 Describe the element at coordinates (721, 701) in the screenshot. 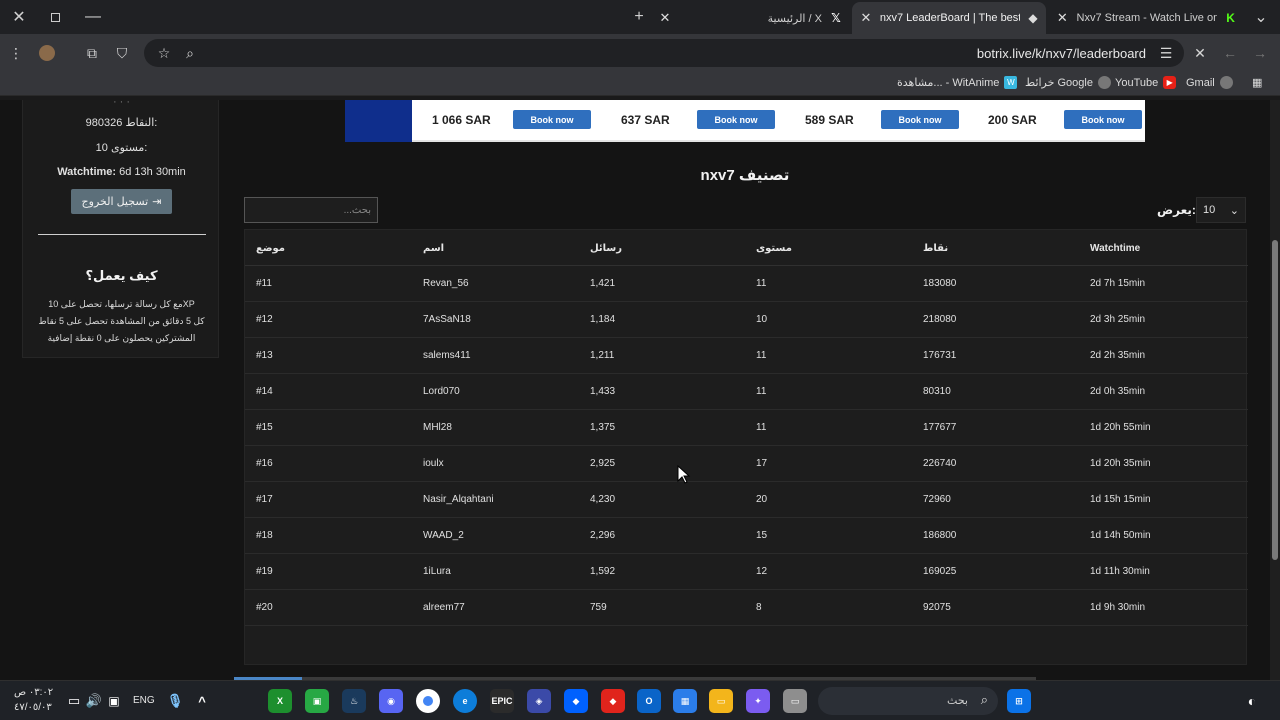

I see `file-explorer-icon: ▭` at that location.